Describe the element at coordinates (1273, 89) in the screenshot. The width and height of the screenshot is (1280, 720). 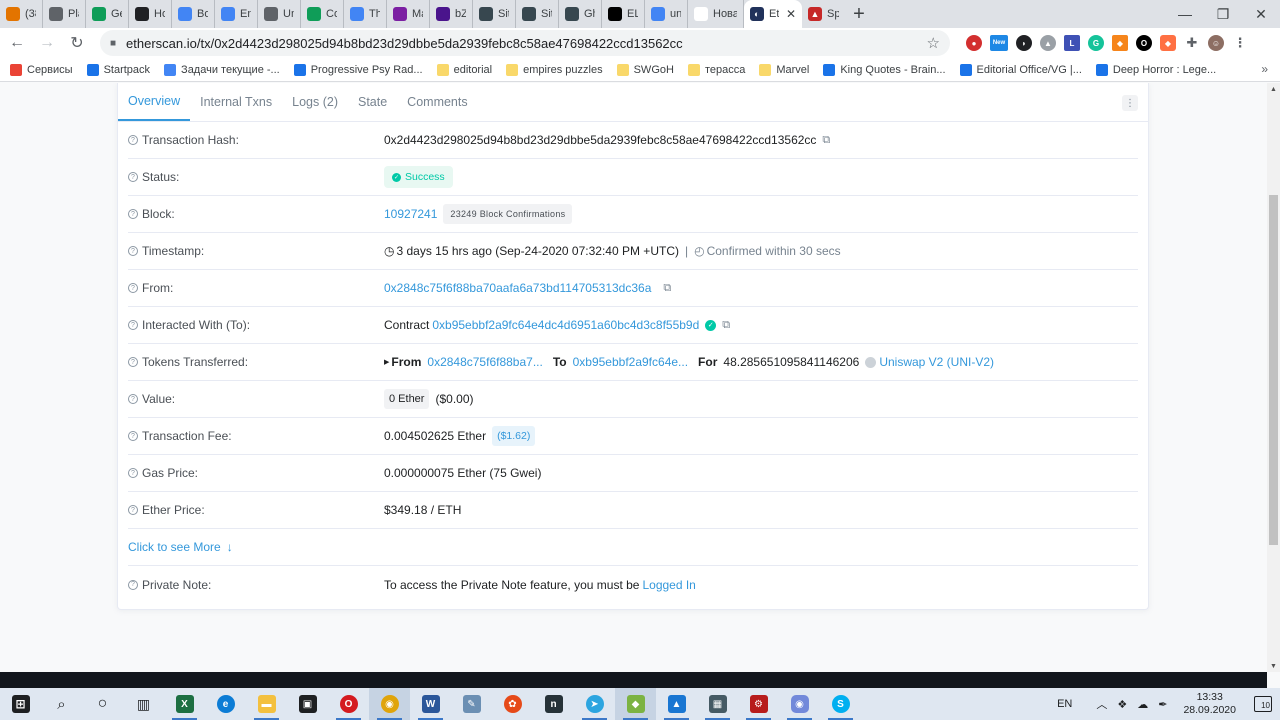
I see `scroll-up-icon: ▲` at that location.